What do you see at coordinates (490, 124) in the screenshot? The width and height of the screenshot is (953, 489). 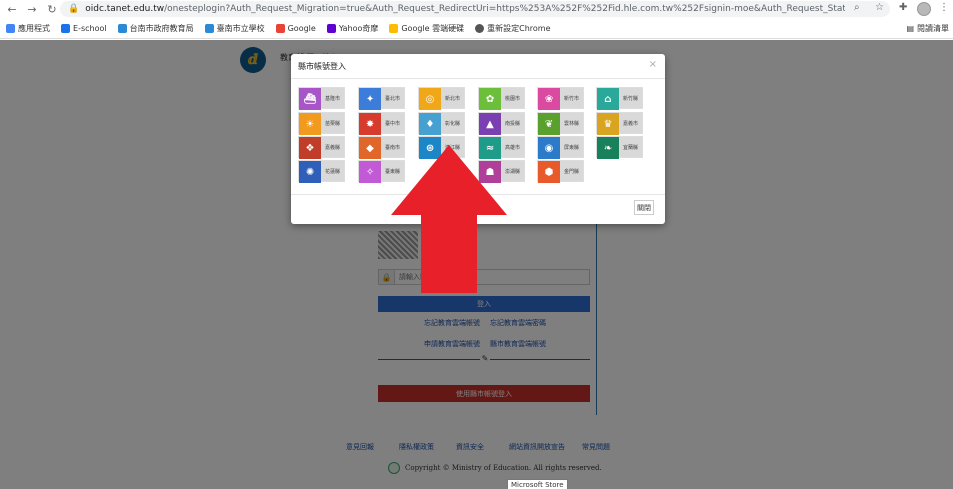 I see `county-logo-icon: ▲` at bounding box center [490, 124].